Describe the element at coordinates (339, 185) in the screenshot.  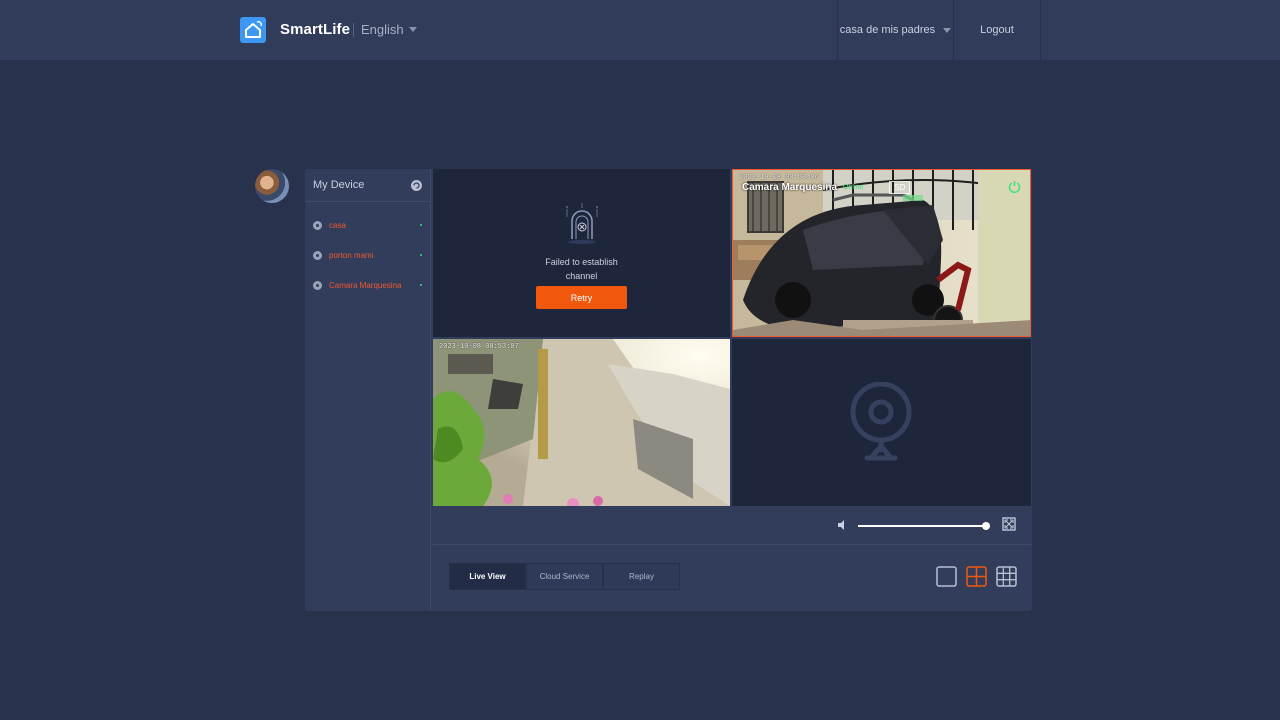
I see `sidebar-title: My Device` at that location.